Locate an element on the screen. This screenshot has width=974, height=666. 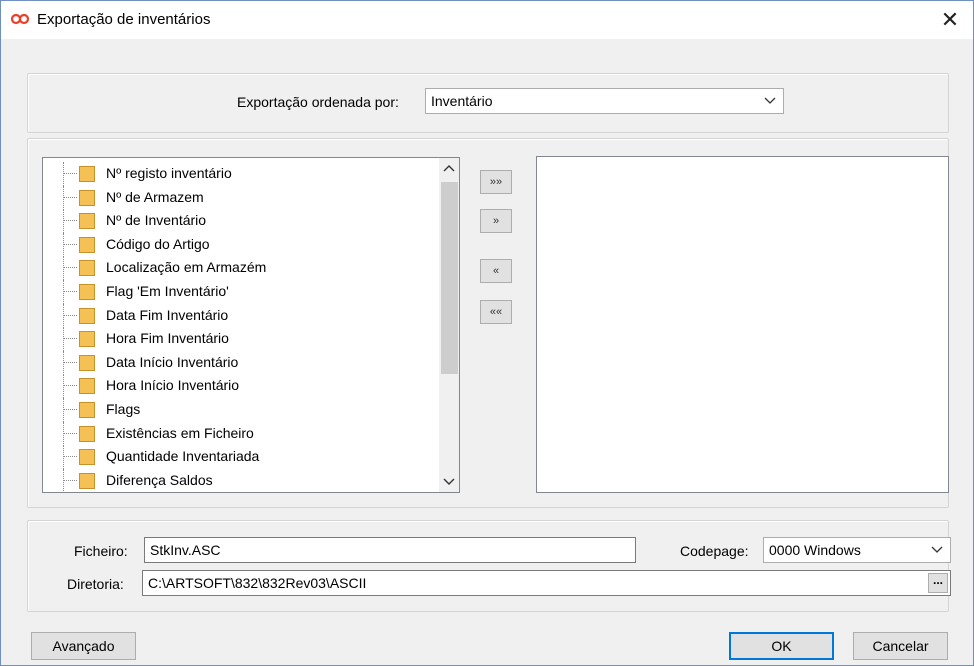
sort-panel: Exportação ordenada por: Inventário is located at coordinates (488, 103).